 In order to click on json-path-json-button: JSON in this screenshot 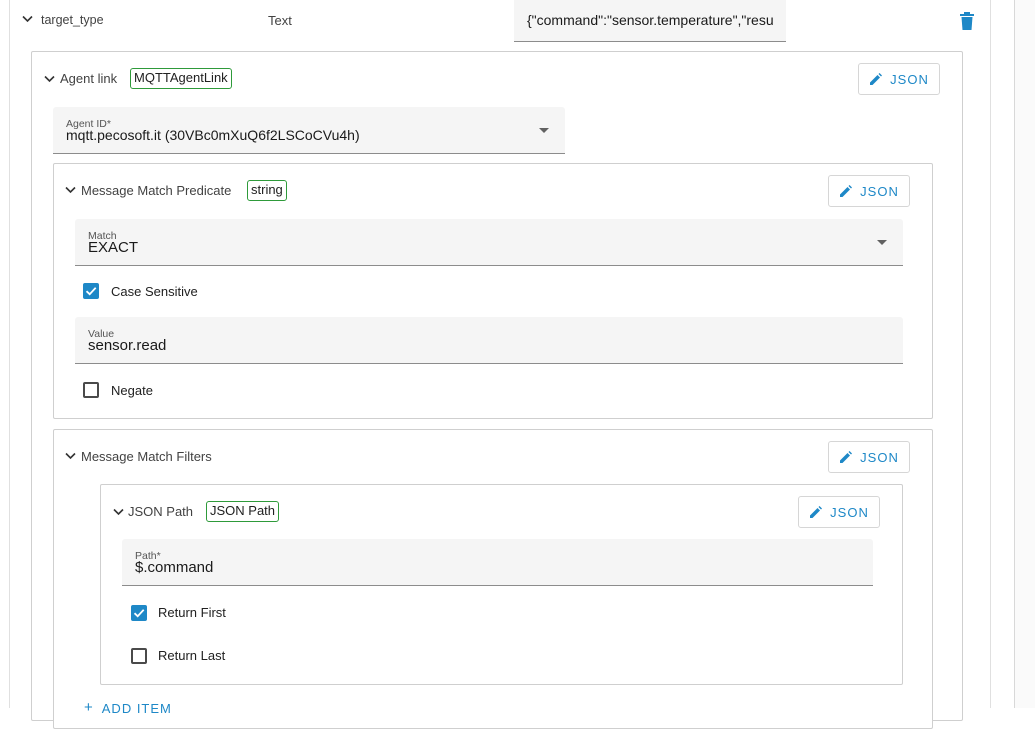, I will do `click(839, 512)`.